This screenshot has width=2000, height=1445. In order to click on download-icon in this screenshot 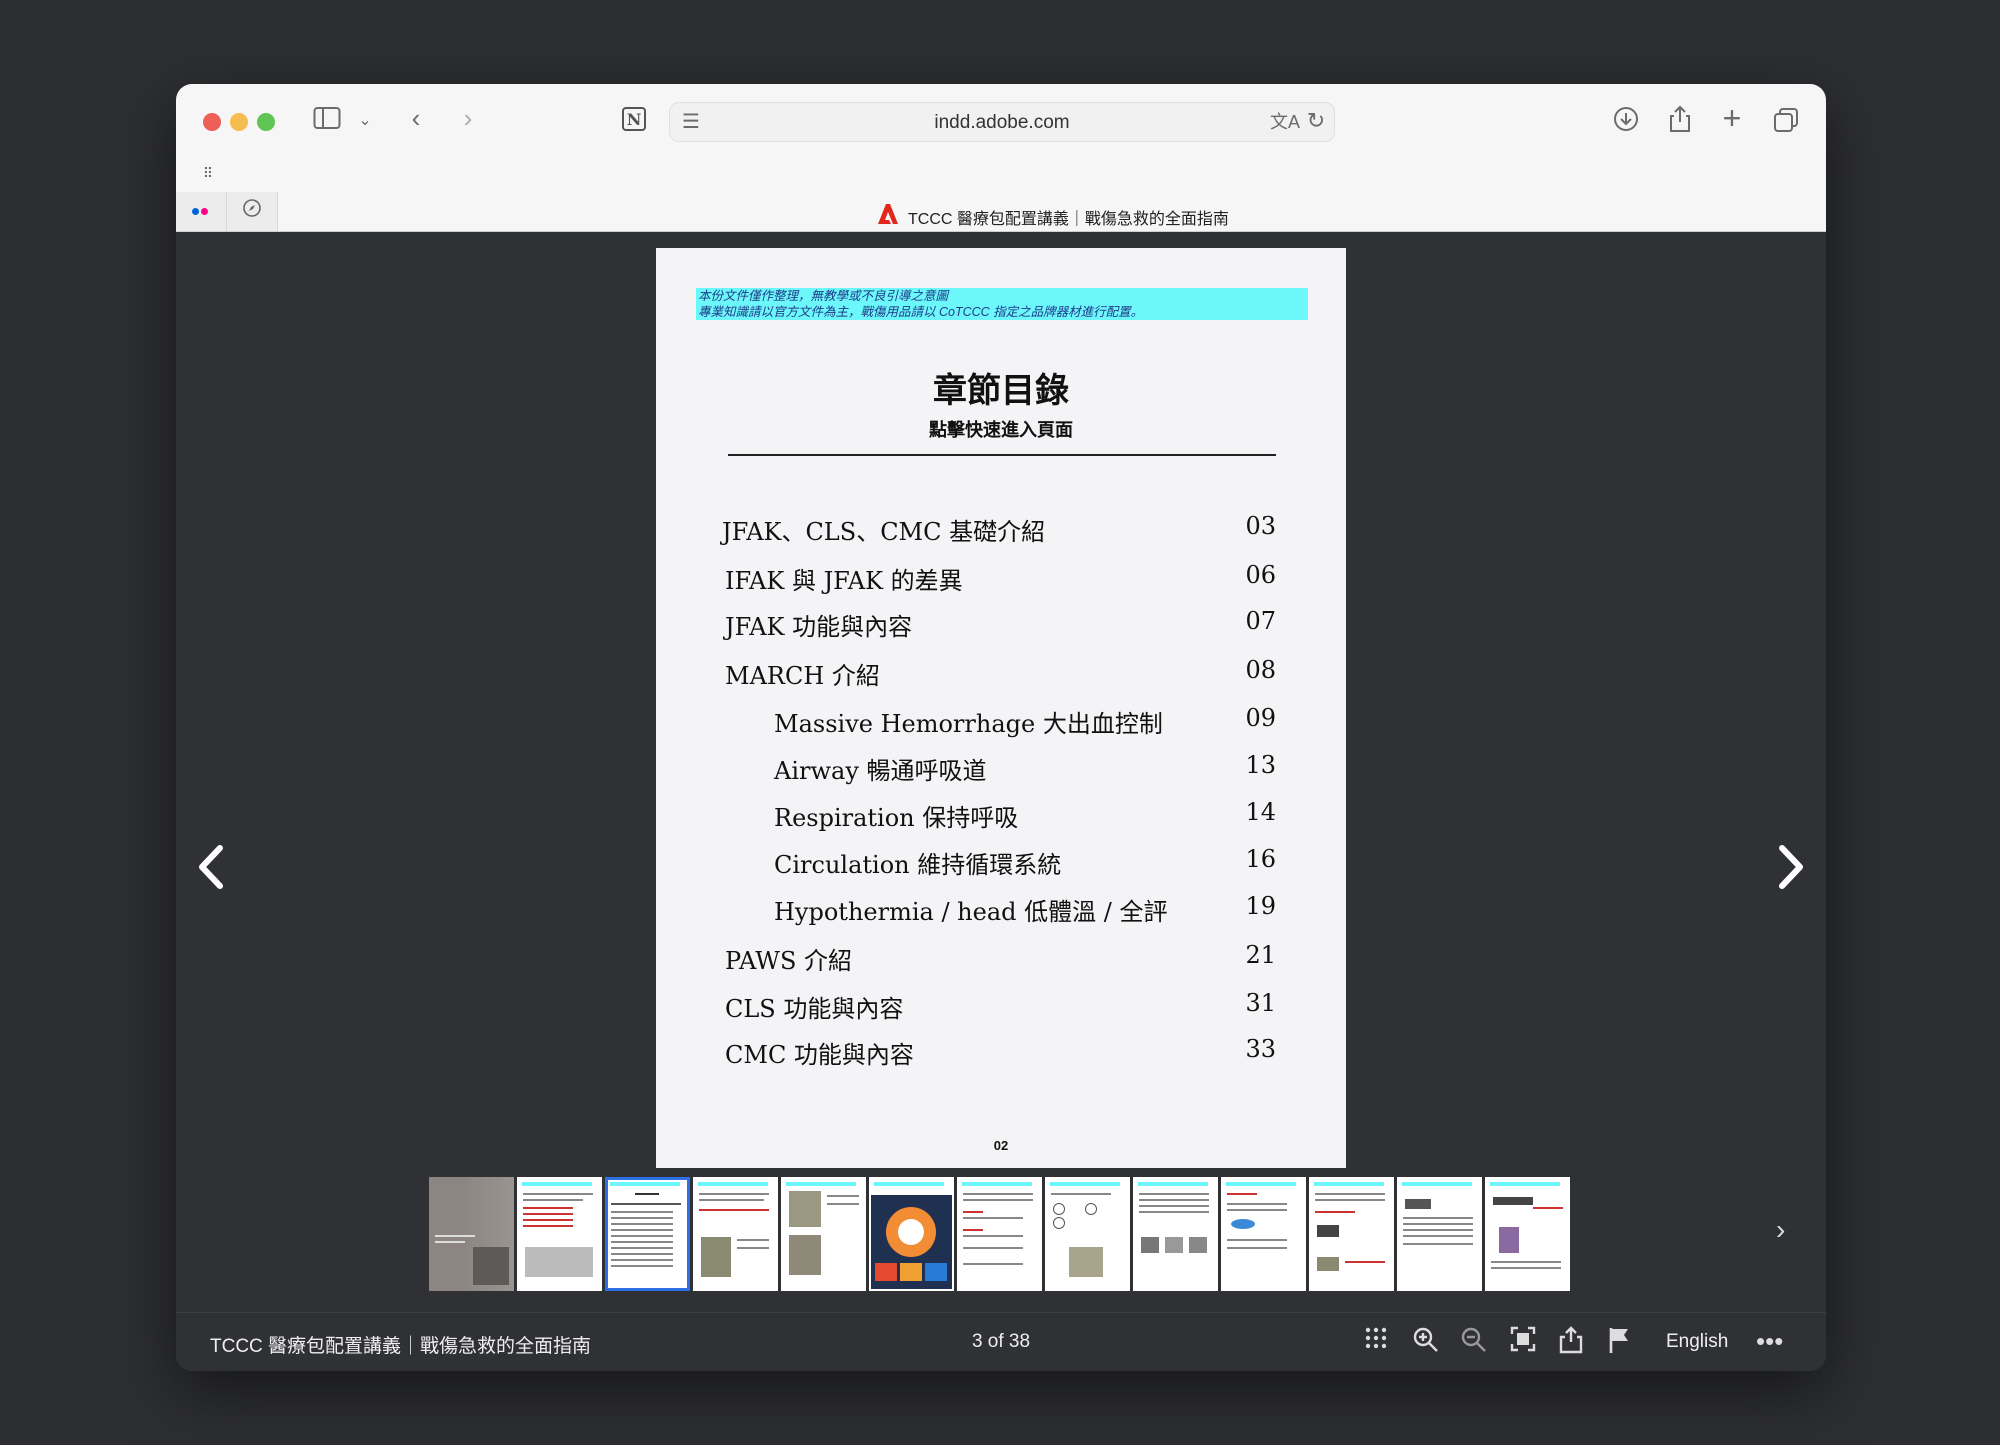, I will do `click(1626, 122)`.